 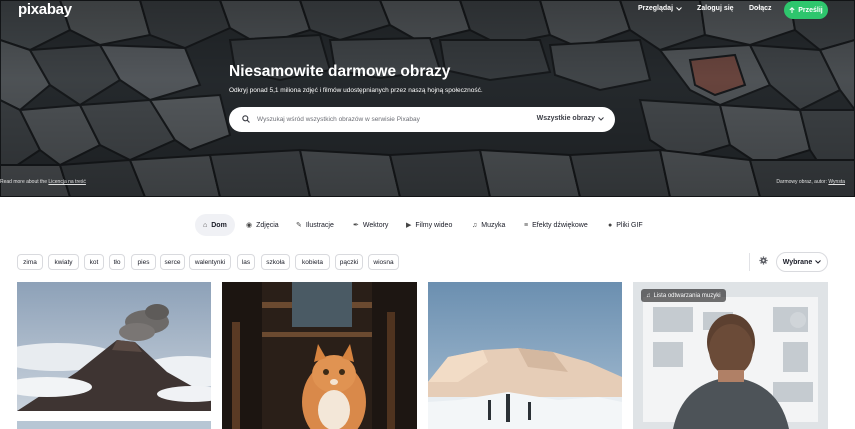 What do you see at coordinates (210, 262) in the screenshot?
I see `tag-chip: walentynki` at bounding box center [210, 262].